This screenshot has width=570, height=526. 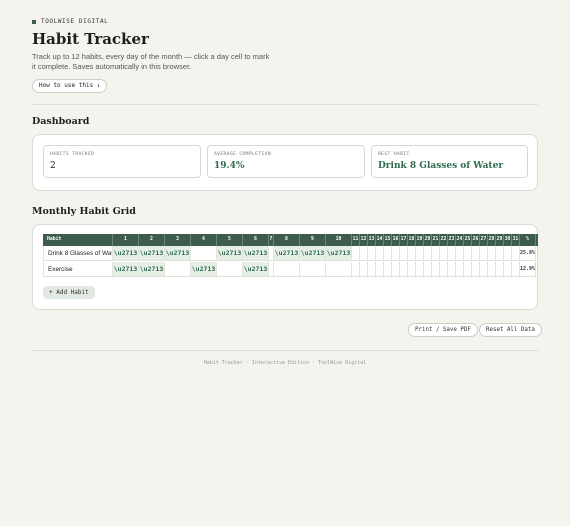 I want to click on column-header-day: 25, so click(x=468, y=240).